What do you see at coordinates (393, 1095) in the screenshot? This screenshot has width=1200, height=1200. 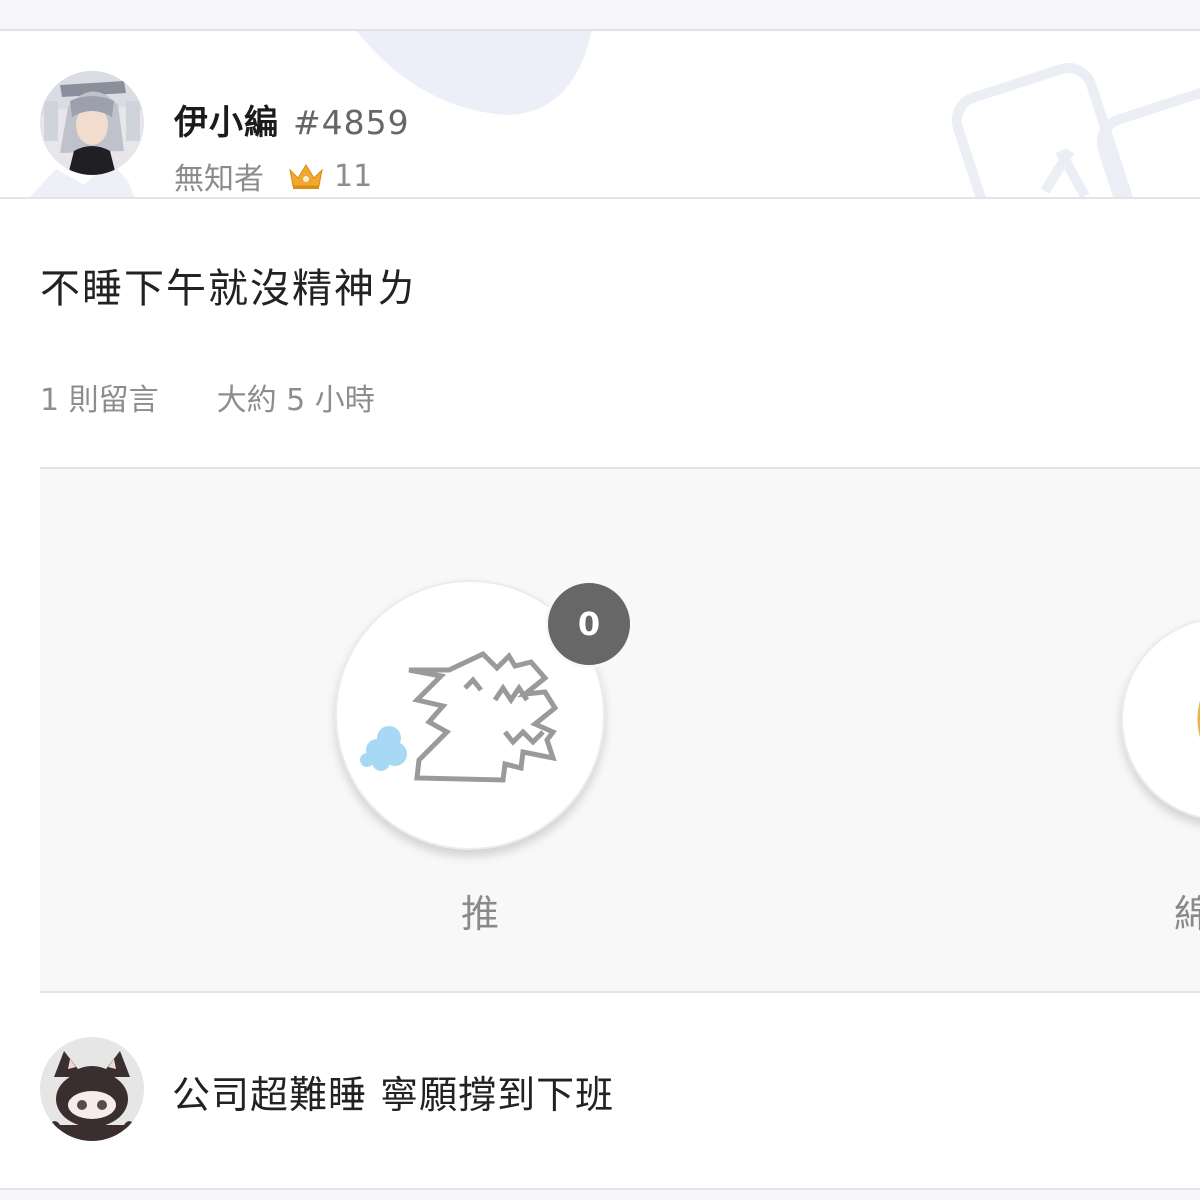 I see `comment-text: 公司超難睡 寧願撐到下班` at bounding box center [393, 1095].